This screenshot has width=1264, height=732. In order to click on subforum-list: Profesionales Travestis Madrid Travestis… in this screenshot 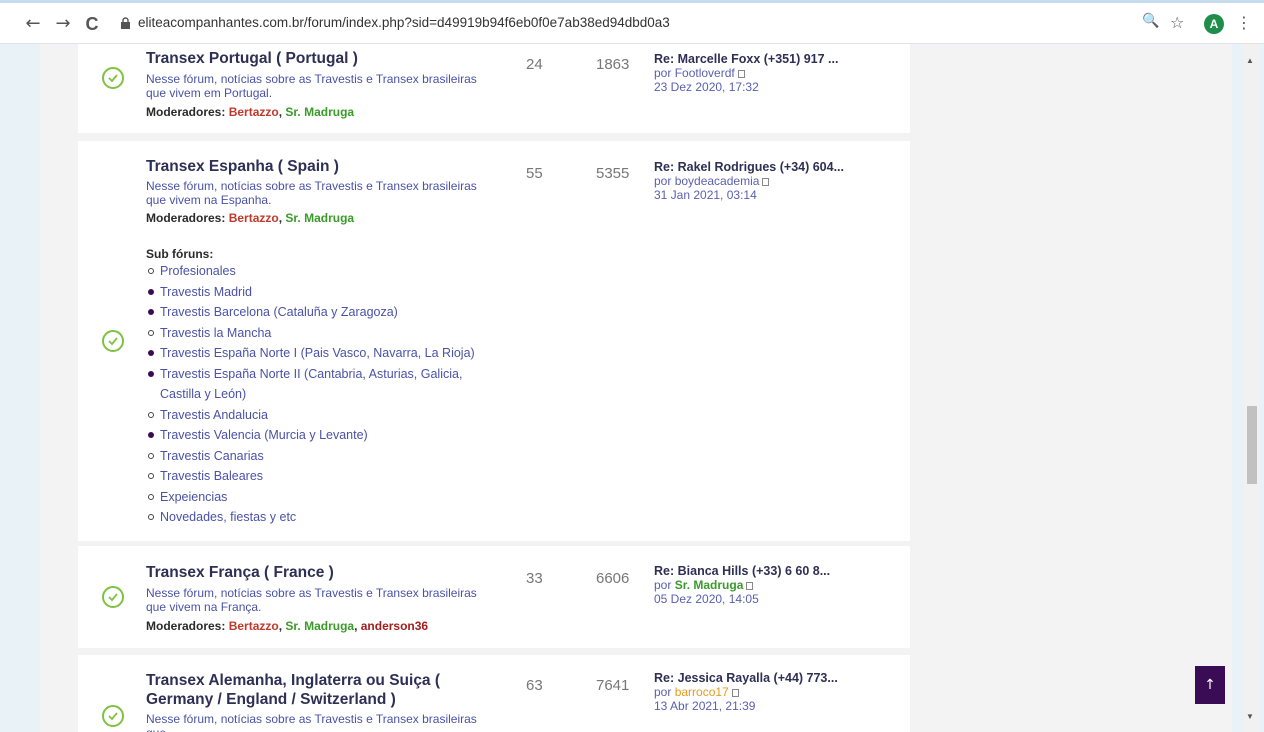, I will do `click(321, 394)`.